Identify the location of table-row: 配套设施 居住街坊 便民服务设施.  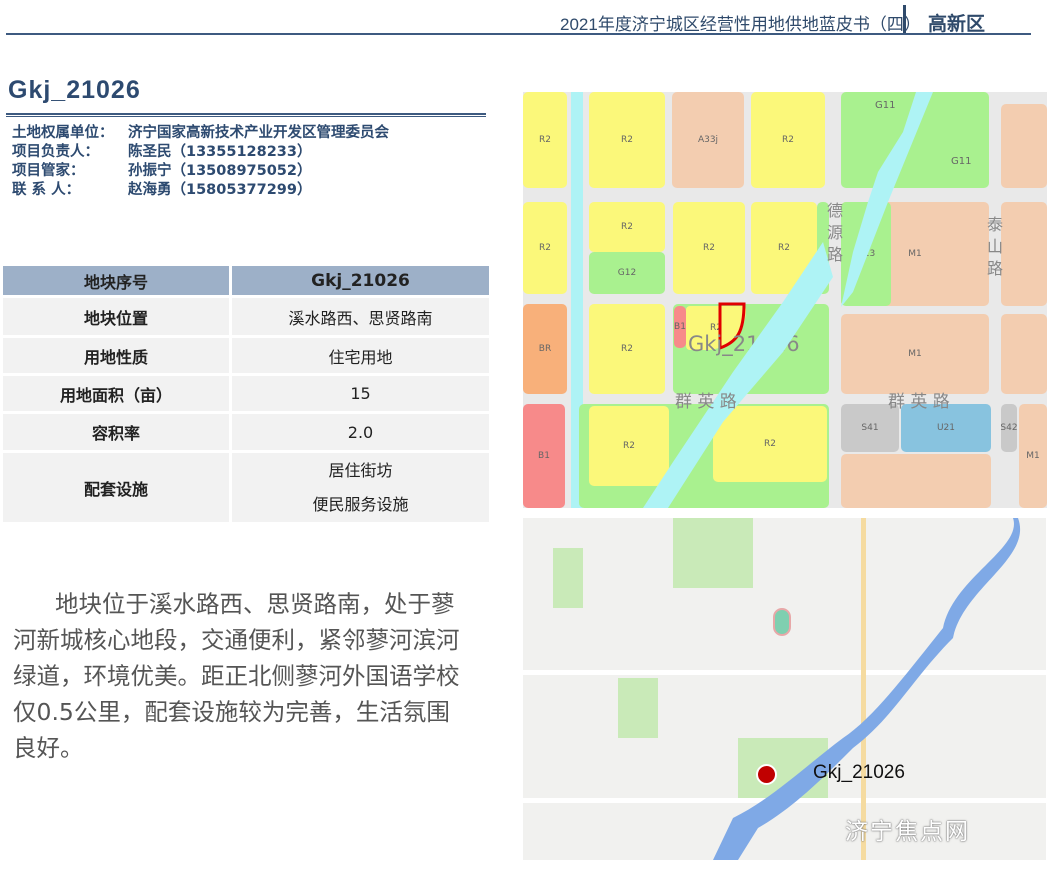
(246, 487).